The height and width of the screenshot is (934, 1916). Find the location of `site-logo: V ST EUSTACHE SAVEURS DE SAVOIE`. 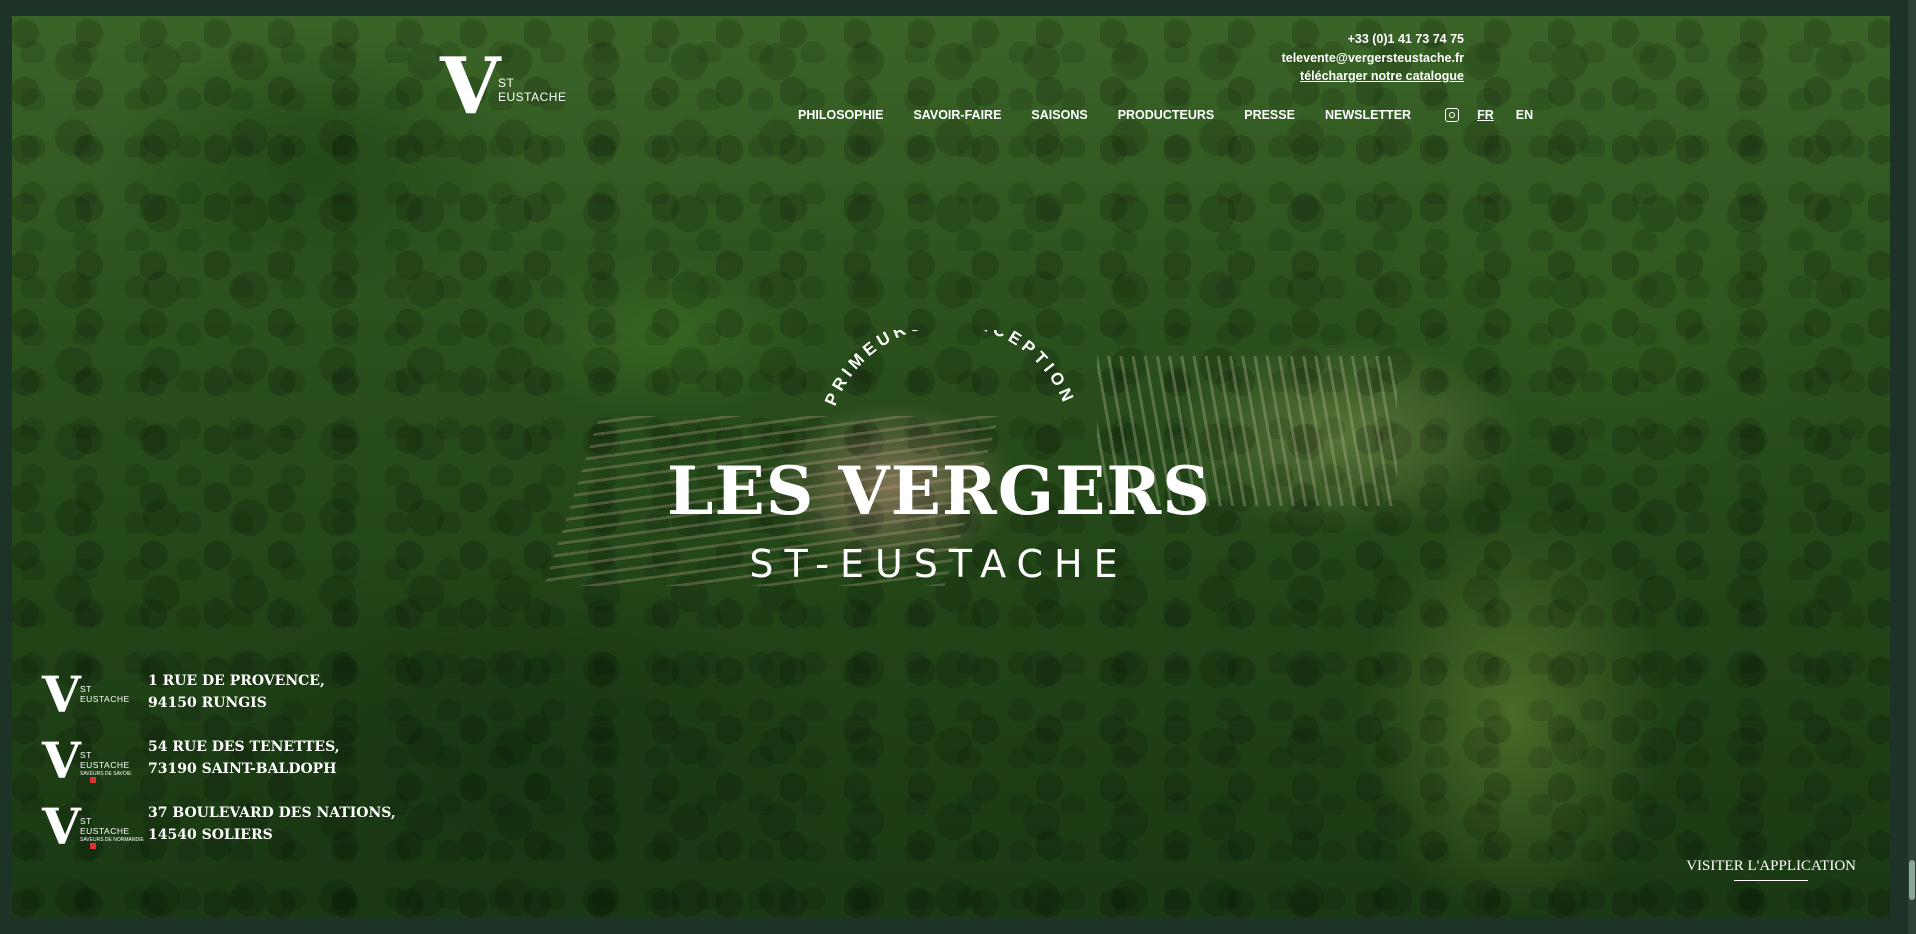

site-logo: V ST EUSTACHE SAVEURS DE SAVOIE is located at coordinates (93, 762).